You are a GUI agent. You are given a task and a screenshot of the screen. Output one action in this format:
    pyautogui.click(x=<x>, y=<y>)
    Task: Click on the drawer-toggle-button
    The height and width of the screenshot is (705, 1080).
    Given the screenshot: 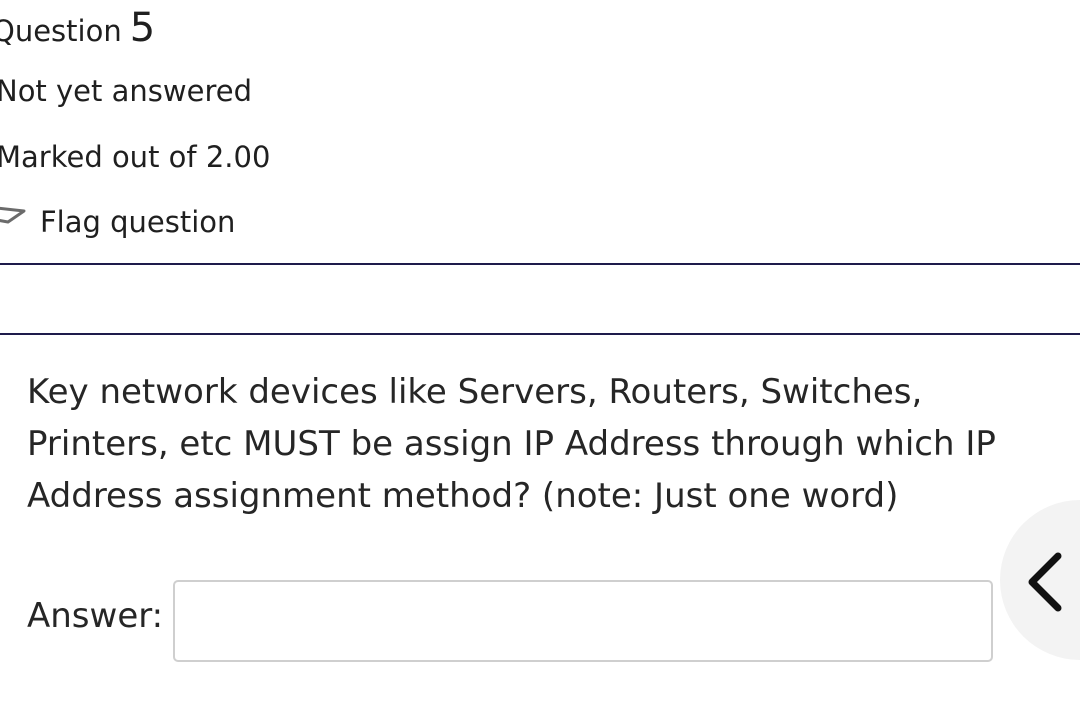 What is the action you would take?
    pyautogui.click(x=1040, y=580)
    